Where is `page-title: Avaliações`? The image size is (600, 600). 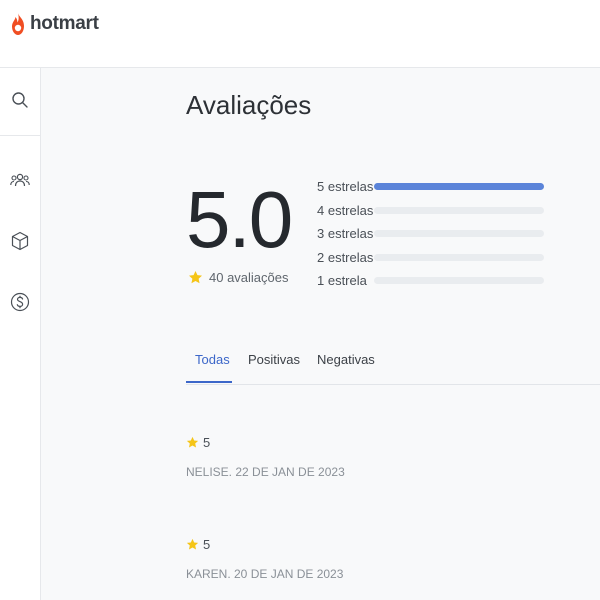
page-title: Avaliações is located at coordinates (249, 105).